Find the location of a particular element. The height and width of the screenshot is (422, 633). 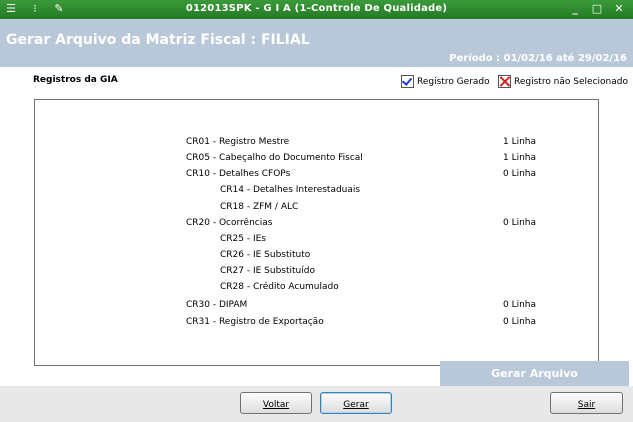

minimize-button: _ is located at coordinates (575, 9).